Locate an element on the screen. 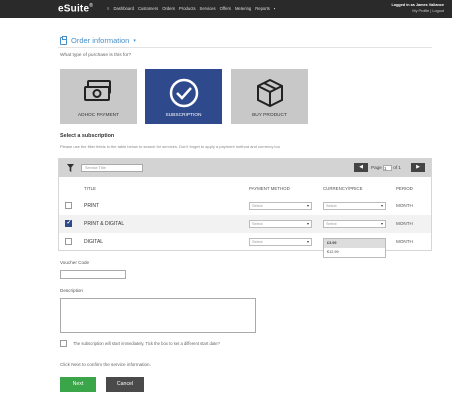 The height and width of the screenshot is (397, 452). app-logo: eSuite® is located at coordinates (75, 8).